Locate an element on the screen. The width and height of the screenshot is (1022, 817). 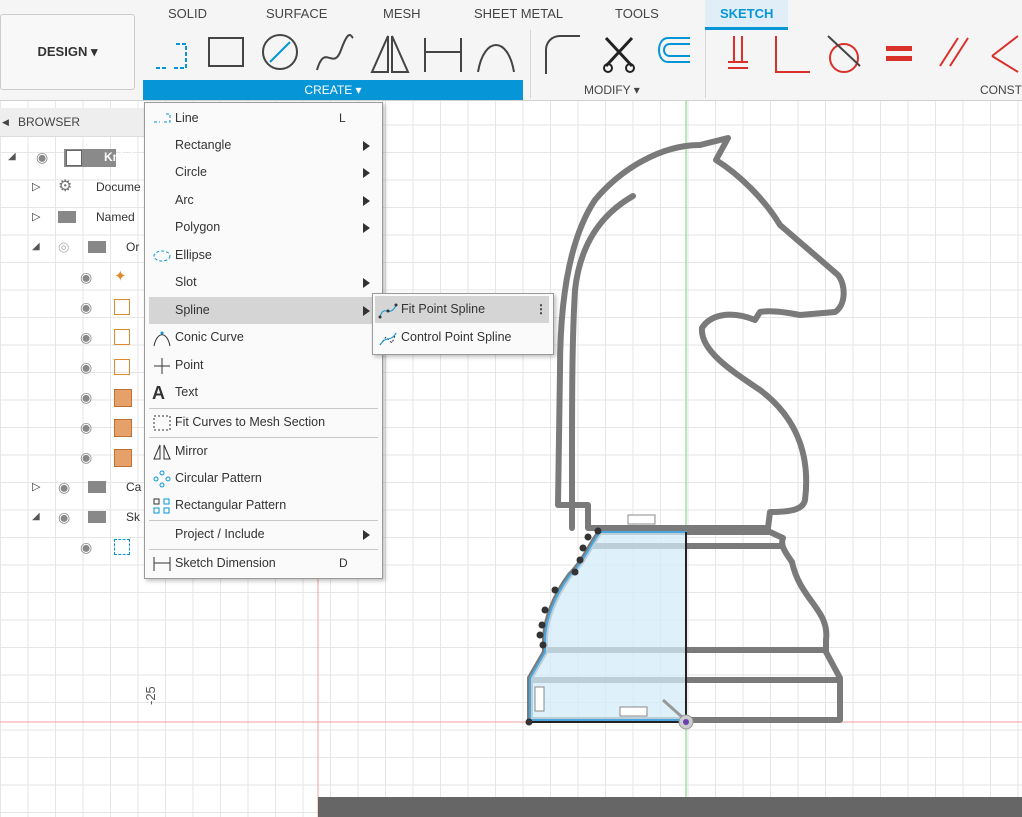
equal-constraint-icon is located at coordinates (899, 54).